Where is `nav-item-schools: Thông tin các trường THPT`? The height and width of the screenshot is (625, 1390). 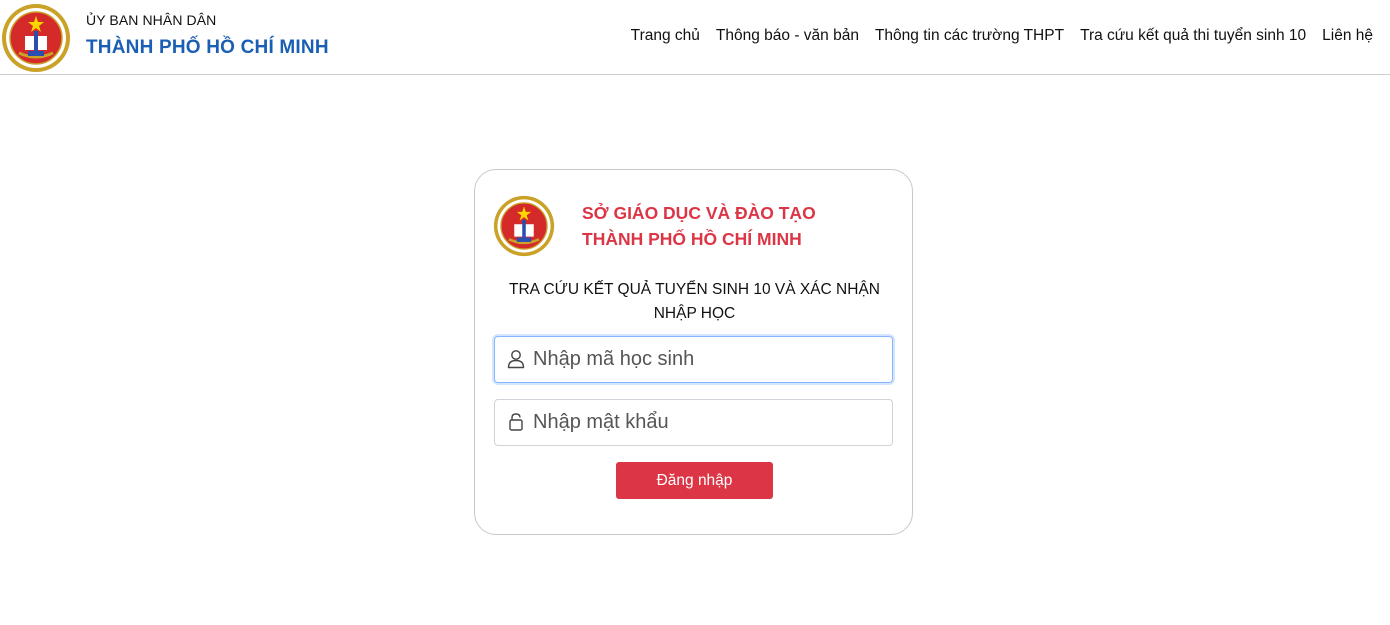
nav-item-schools: Thông tin các trường THPT is located at coordinates (969, 36).